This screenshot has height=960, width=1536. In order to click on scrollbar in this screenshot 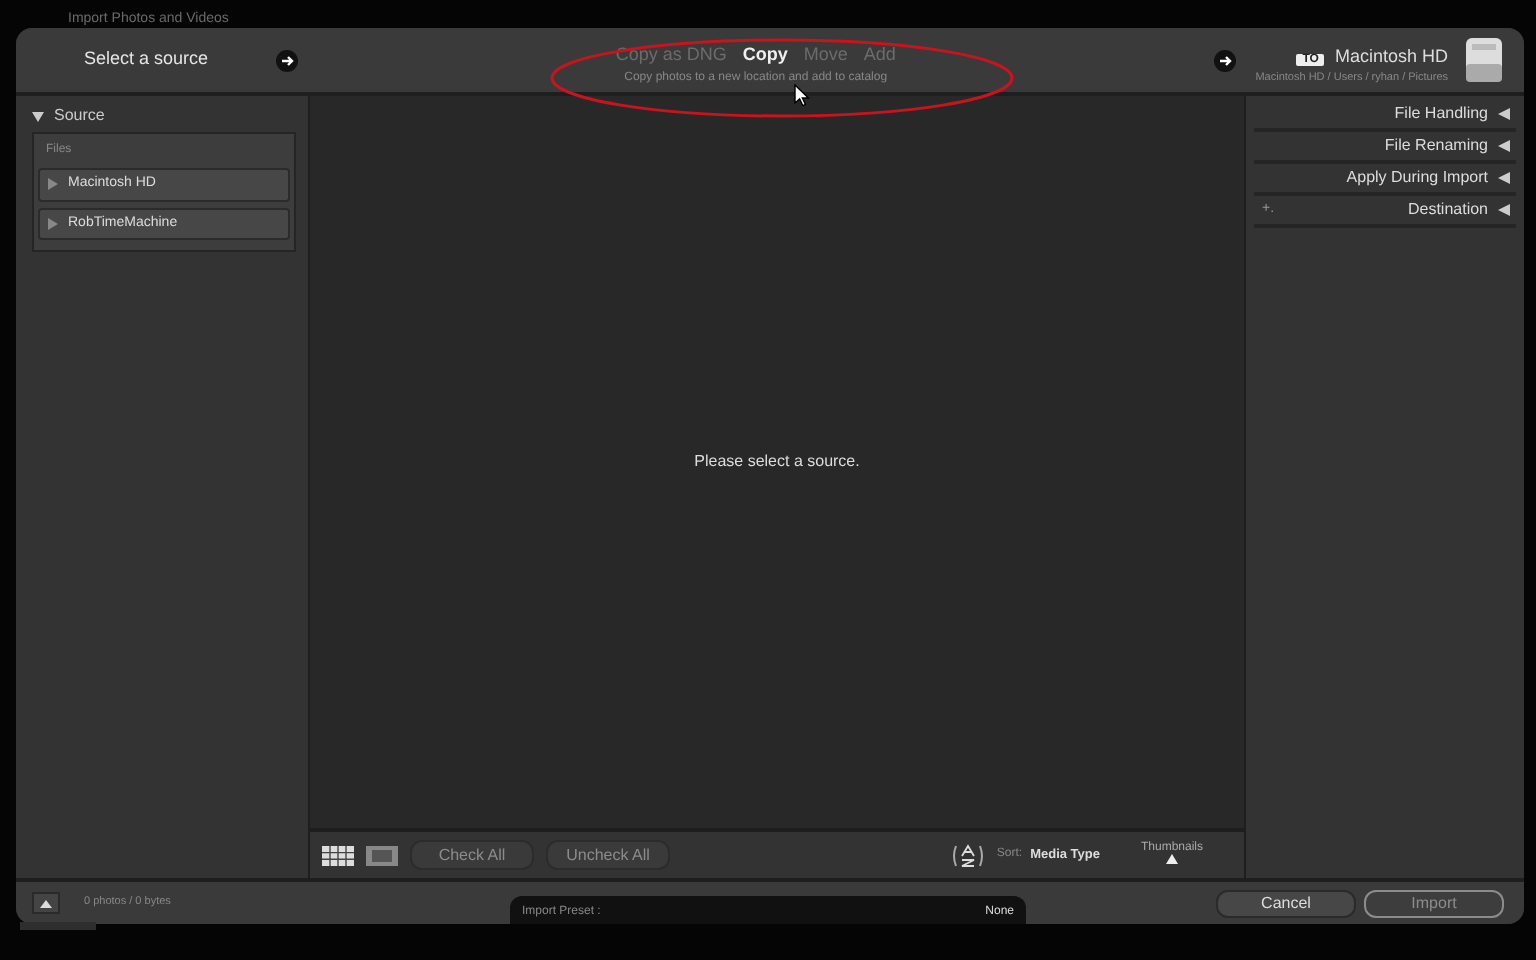, I will do `click(58, 926)`.